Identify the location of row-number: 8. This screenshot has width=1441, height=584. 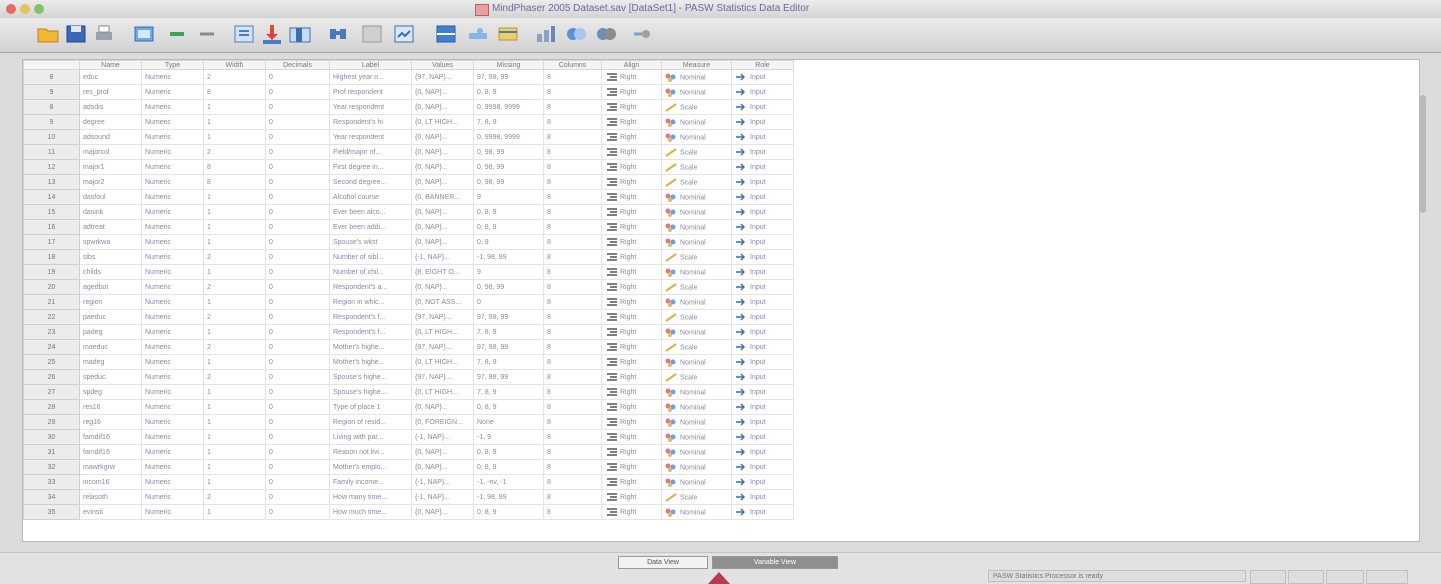
(51, 77).